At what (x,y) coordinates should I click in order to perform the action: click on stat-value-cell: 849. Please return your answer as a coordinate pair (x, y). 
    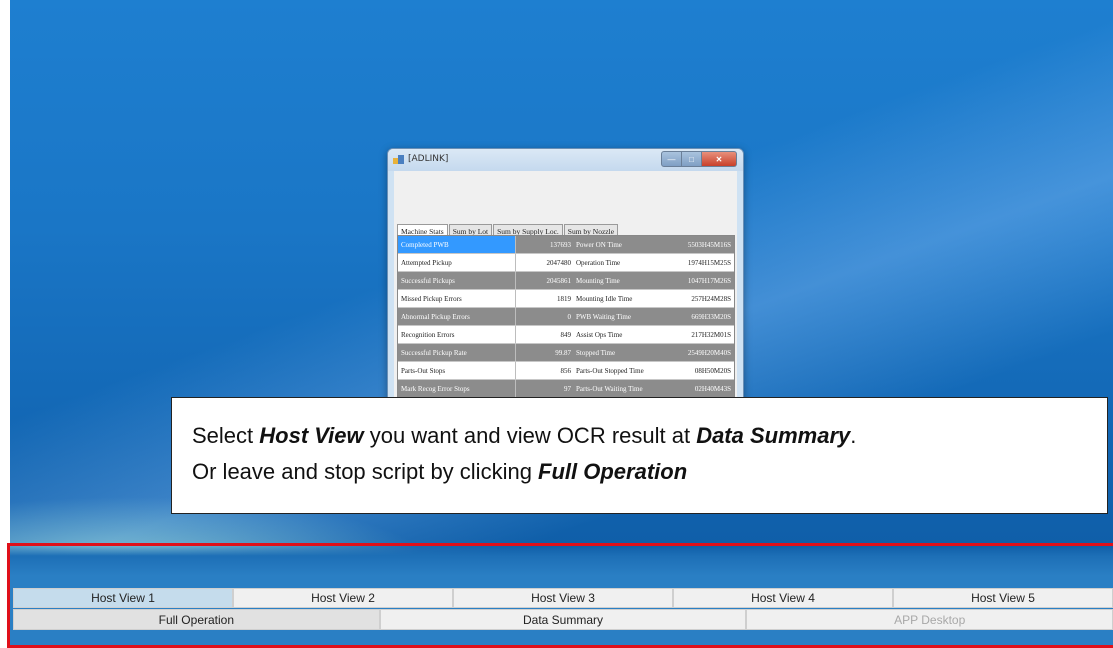
    Looking at the image, I should click on (566, 334).